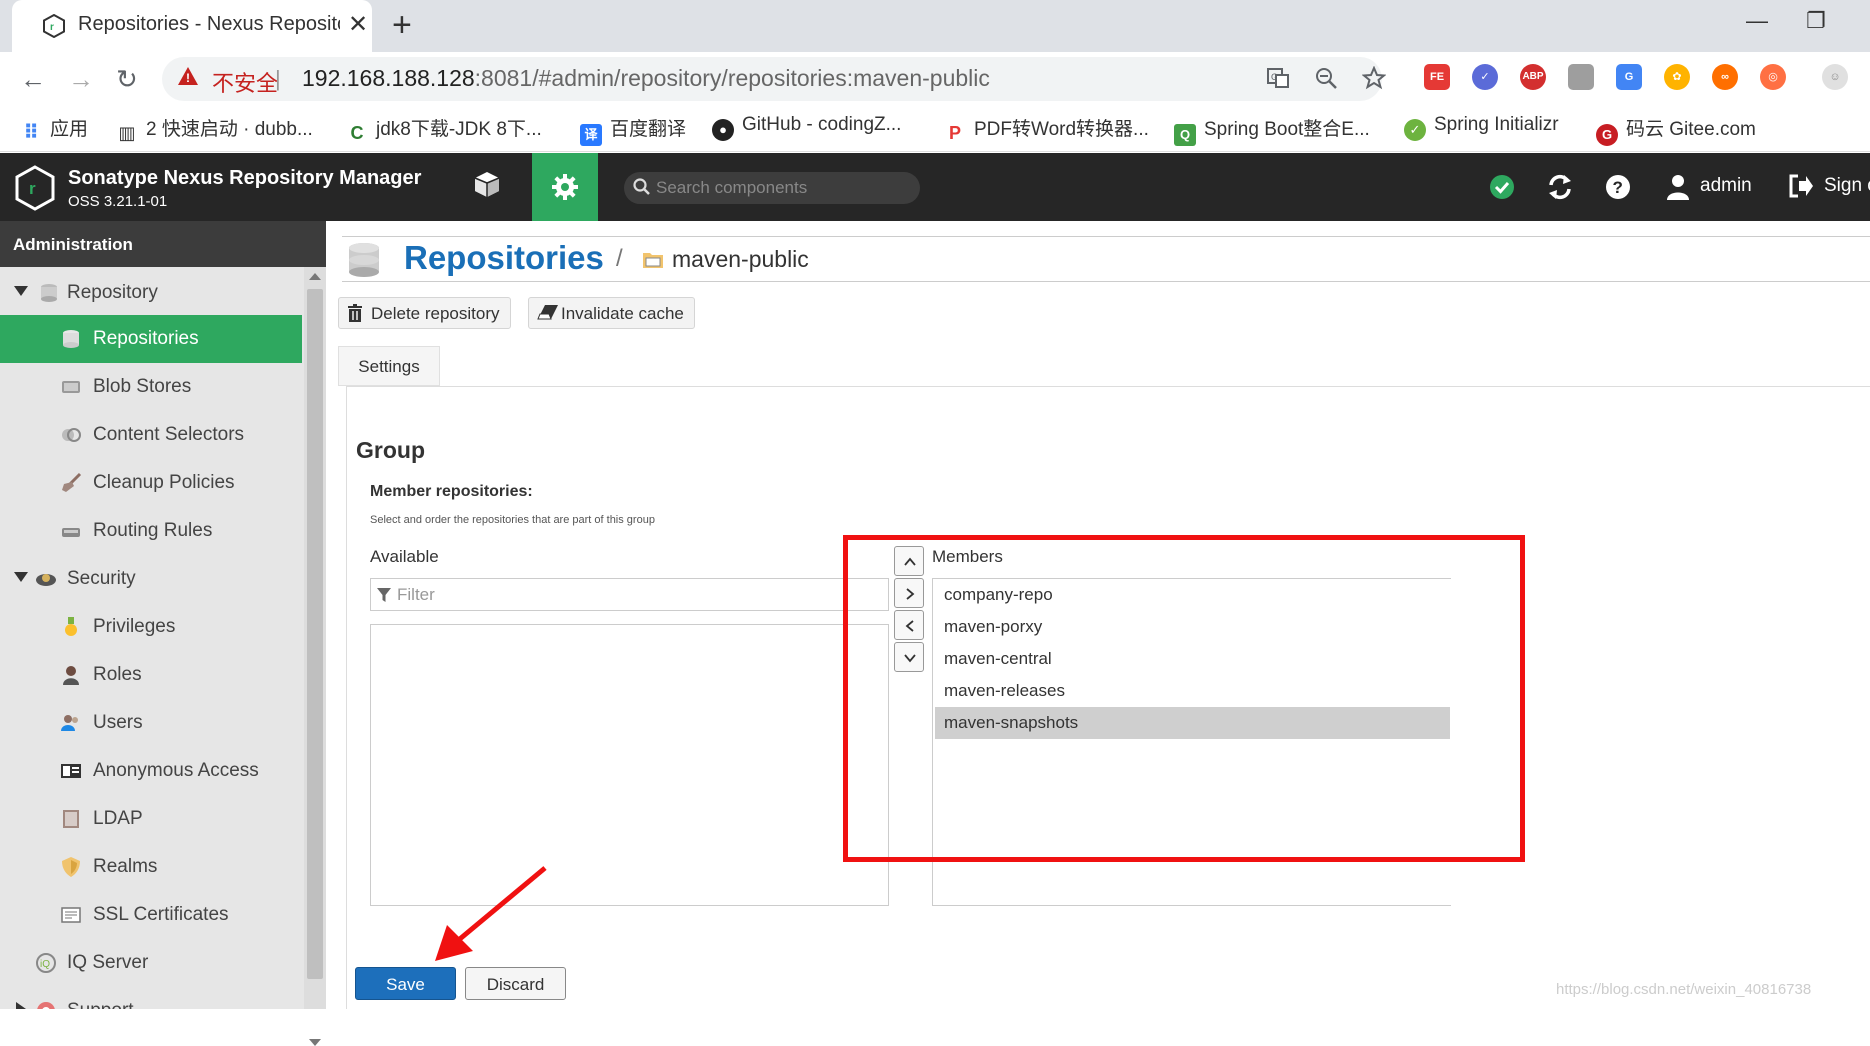 The image size is (1870, 1046). What do you see at coordinates (46, 1005) in the screenshot?
I see `support-icon` at bounding box center [46, 1005].